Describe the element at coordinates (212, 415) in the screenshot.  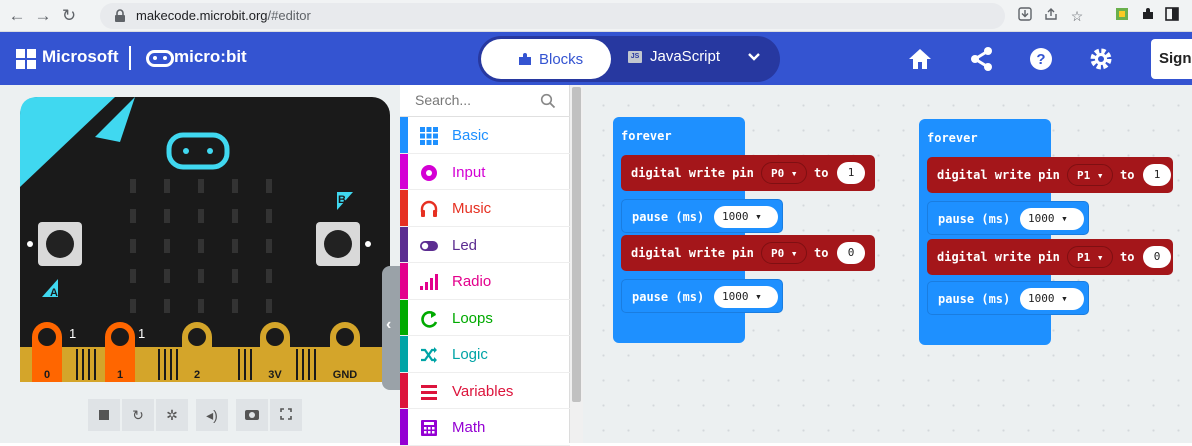
I see `mute-icon: ◂)` at that location.